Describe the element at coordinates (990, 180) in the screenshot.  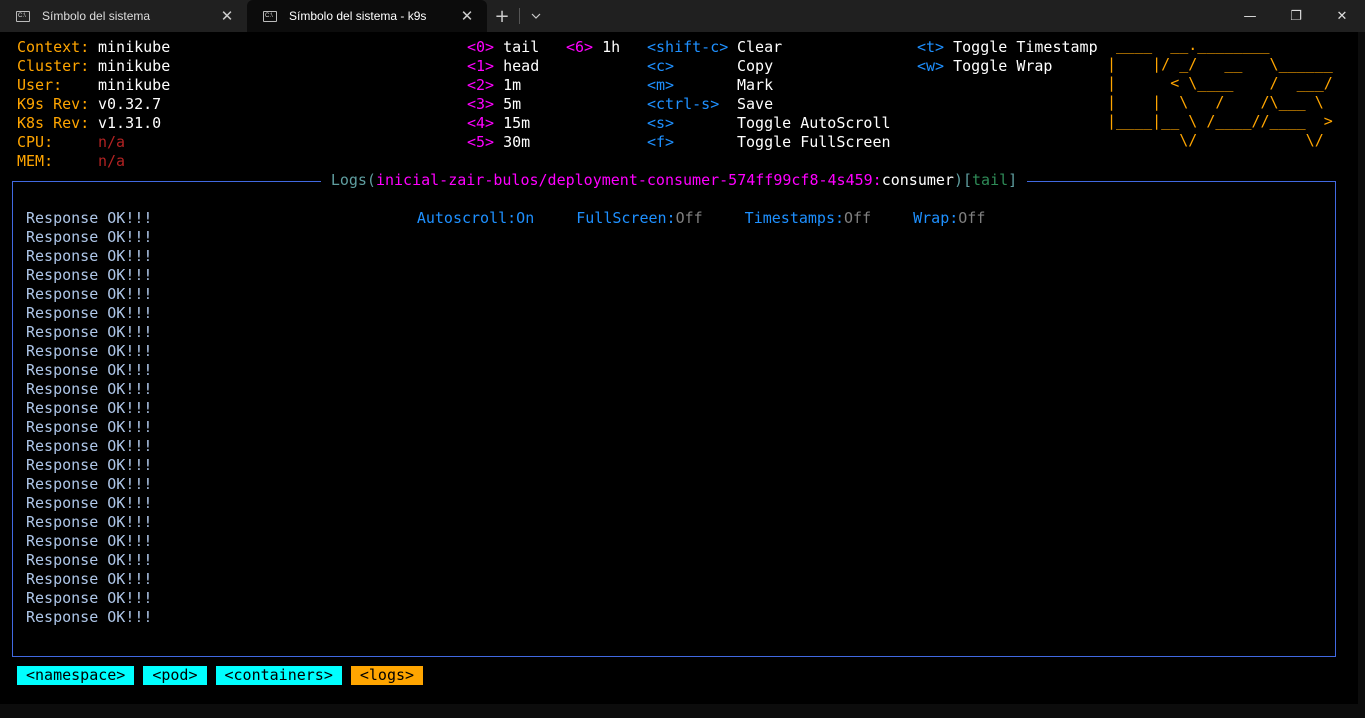
I see `logs-mode: tail` at that location.